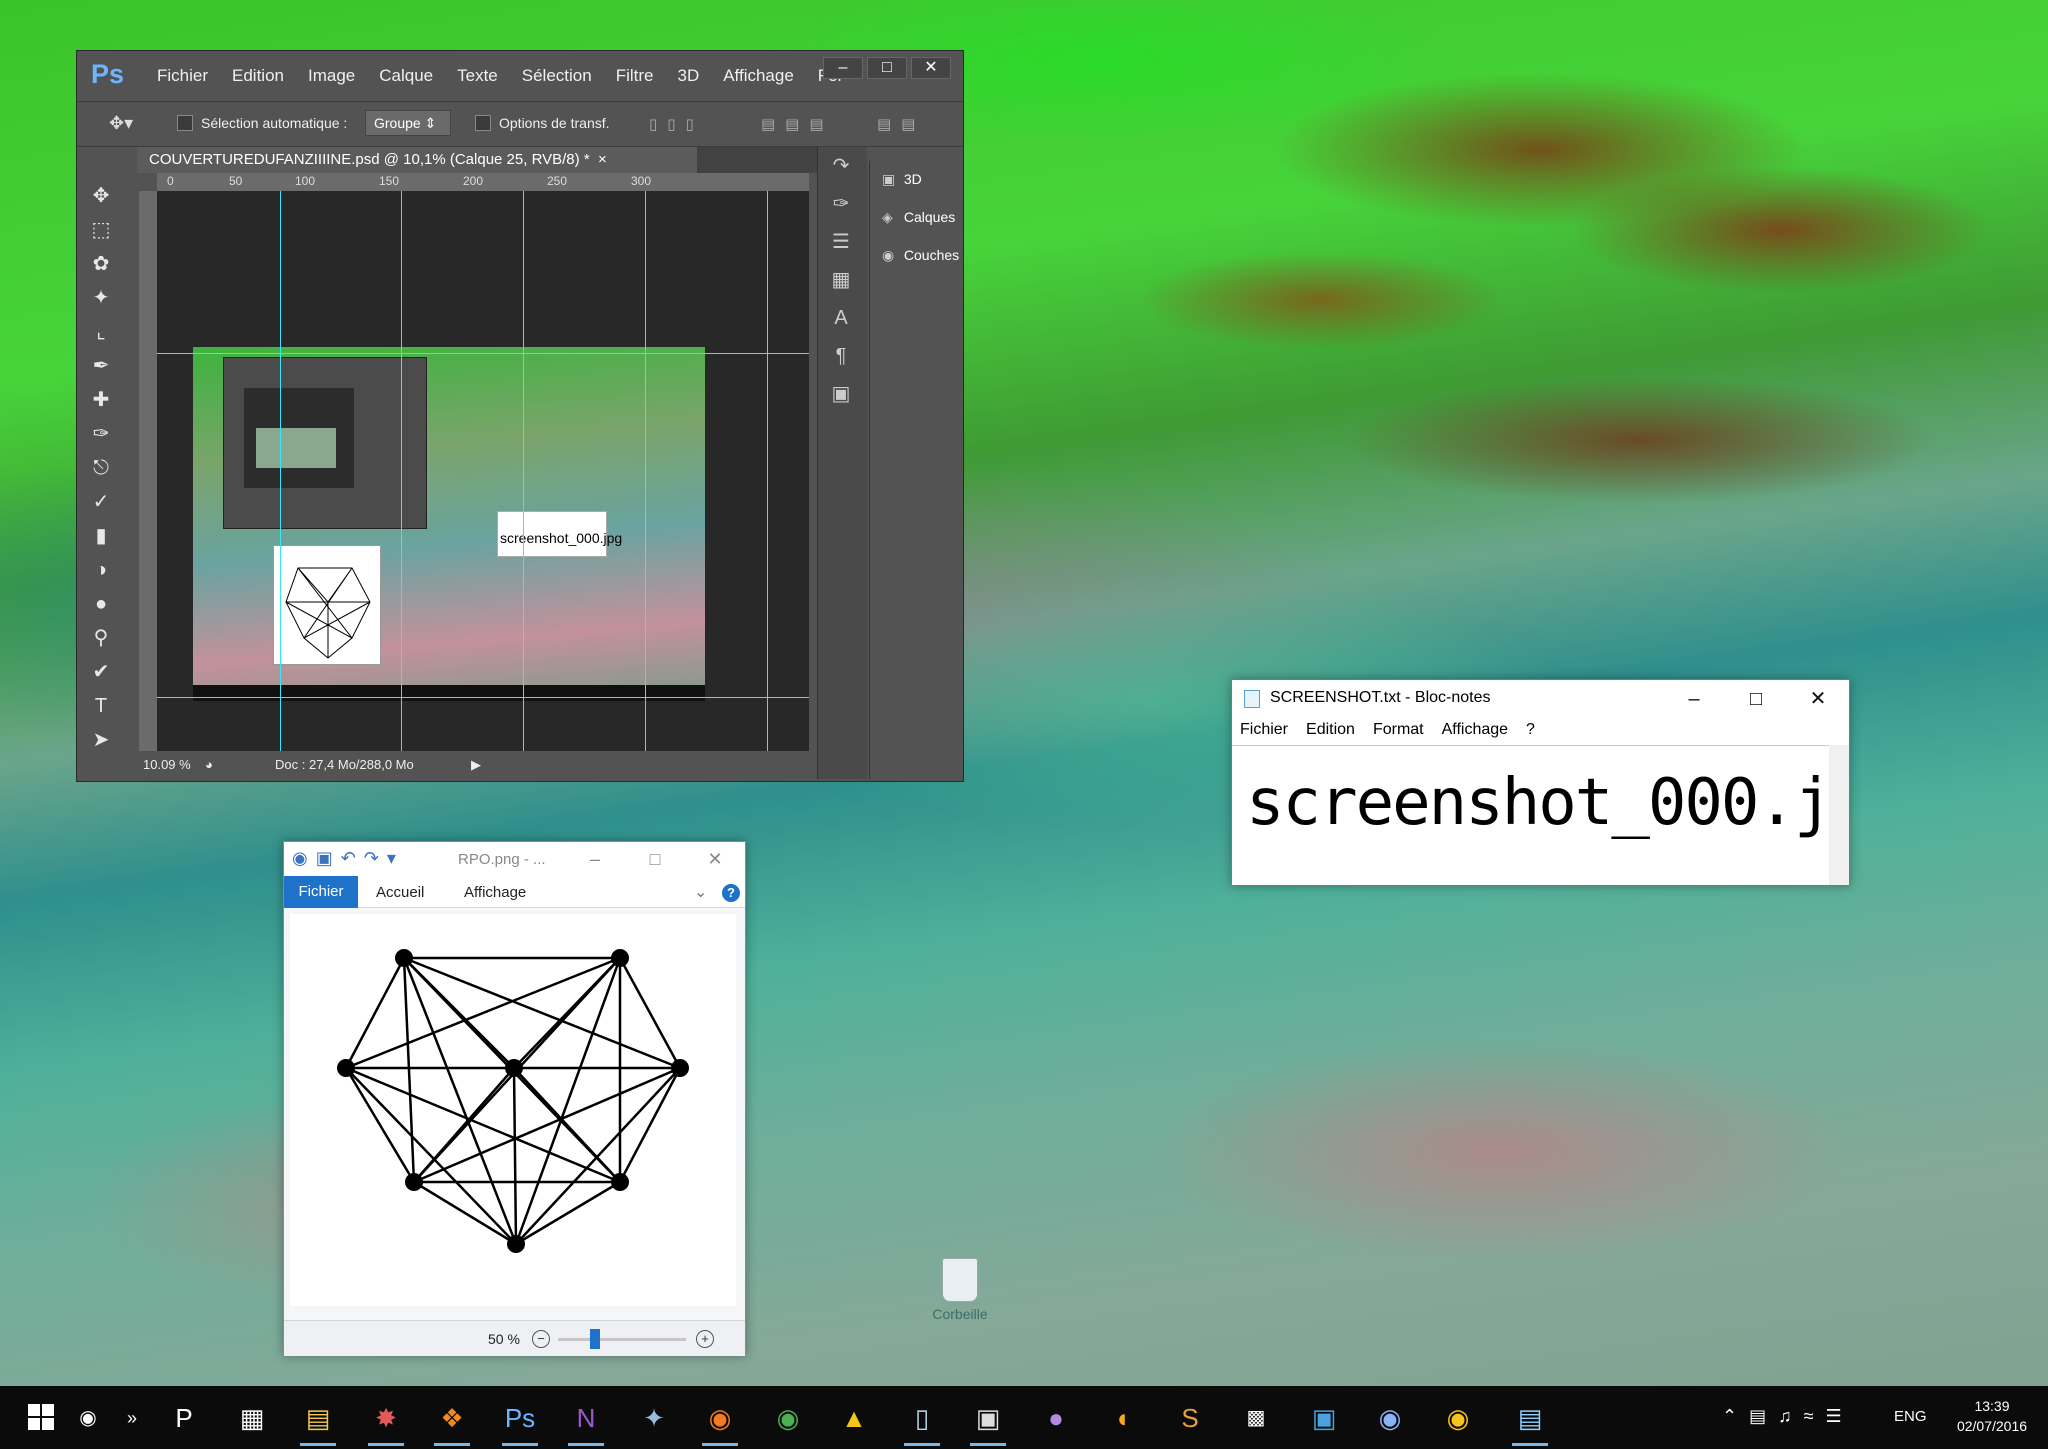 This screenshot has height=1449, width=2048. What do you see at coordinates (520, 1421) in the screenshot?
I see `photoshop-taskbar-icon: Ps` at bounding box center [520, 1421].